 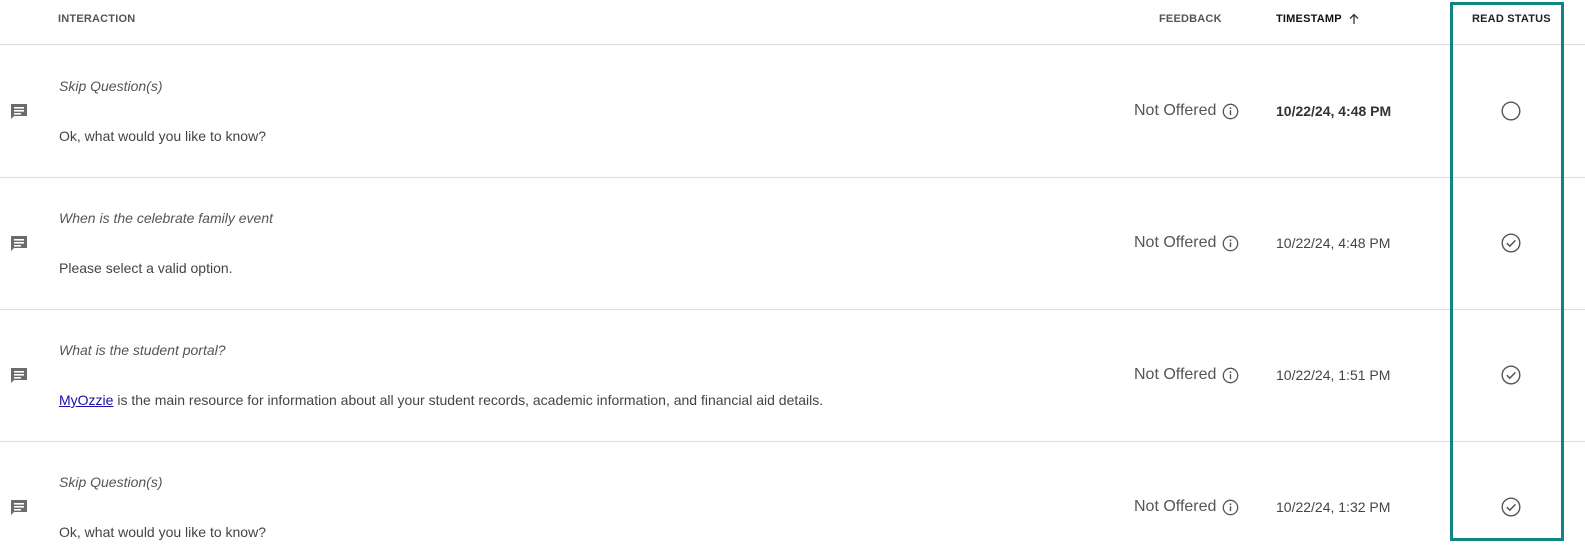 I want to click on interaction-answer: Please select a valid option., so click(x=146, y=268).